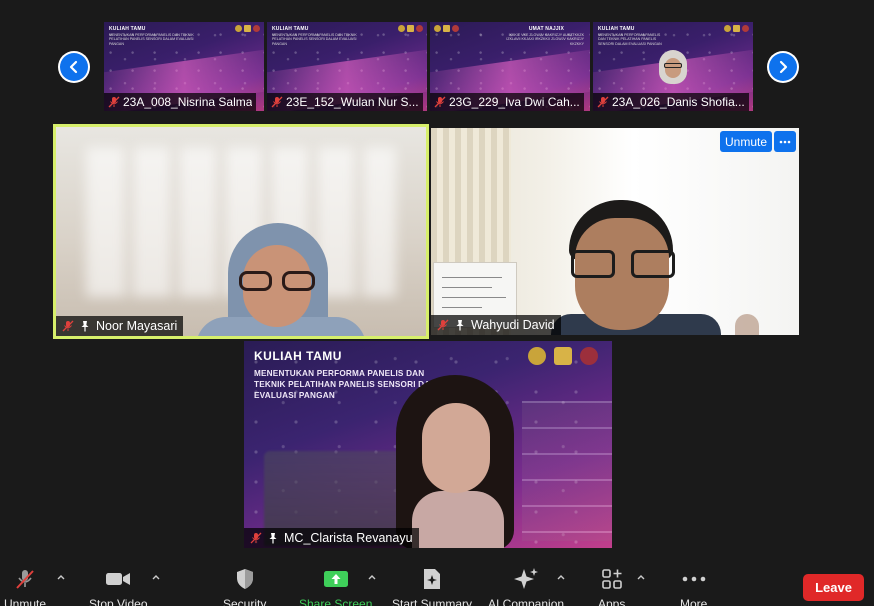  I want to click on ai-companion-button: AI Companion, so click(527, 586).